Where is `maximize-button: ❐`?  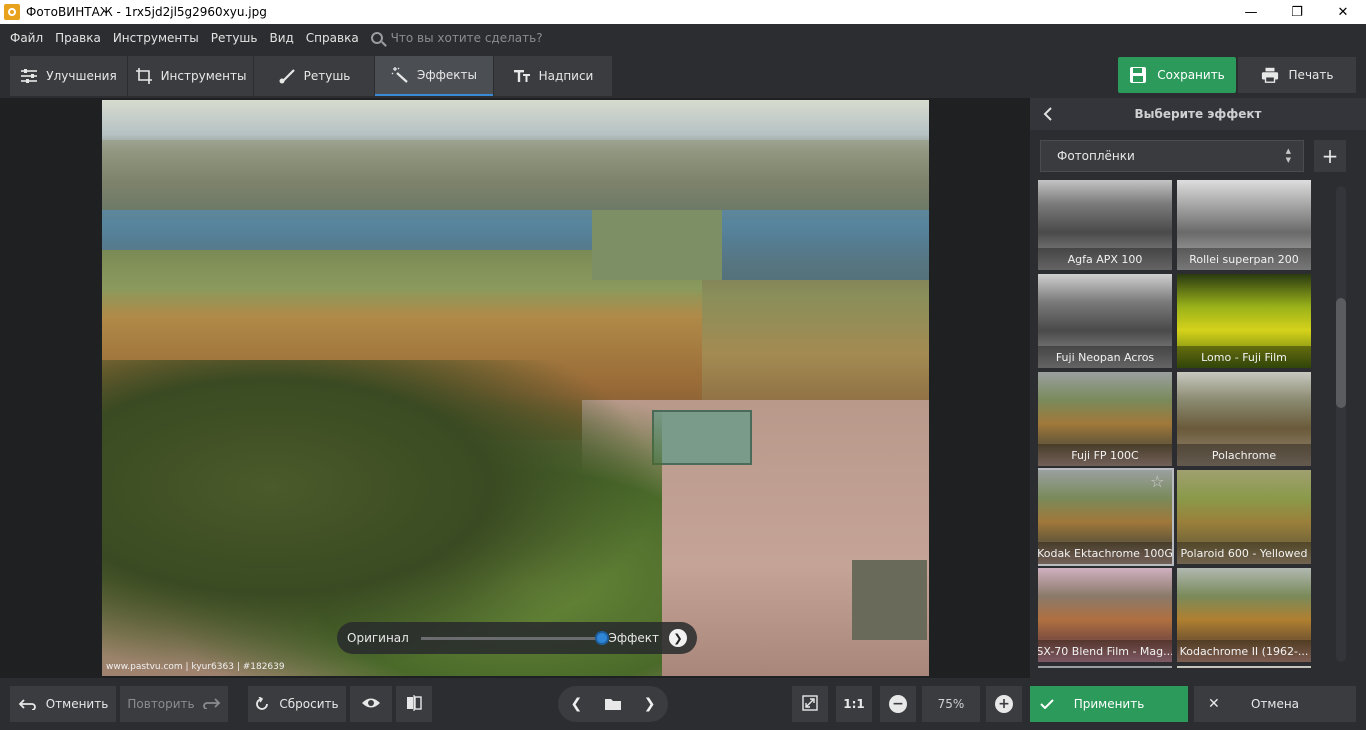 maximize-button: ❐ is located at coordinates (1297, 12).